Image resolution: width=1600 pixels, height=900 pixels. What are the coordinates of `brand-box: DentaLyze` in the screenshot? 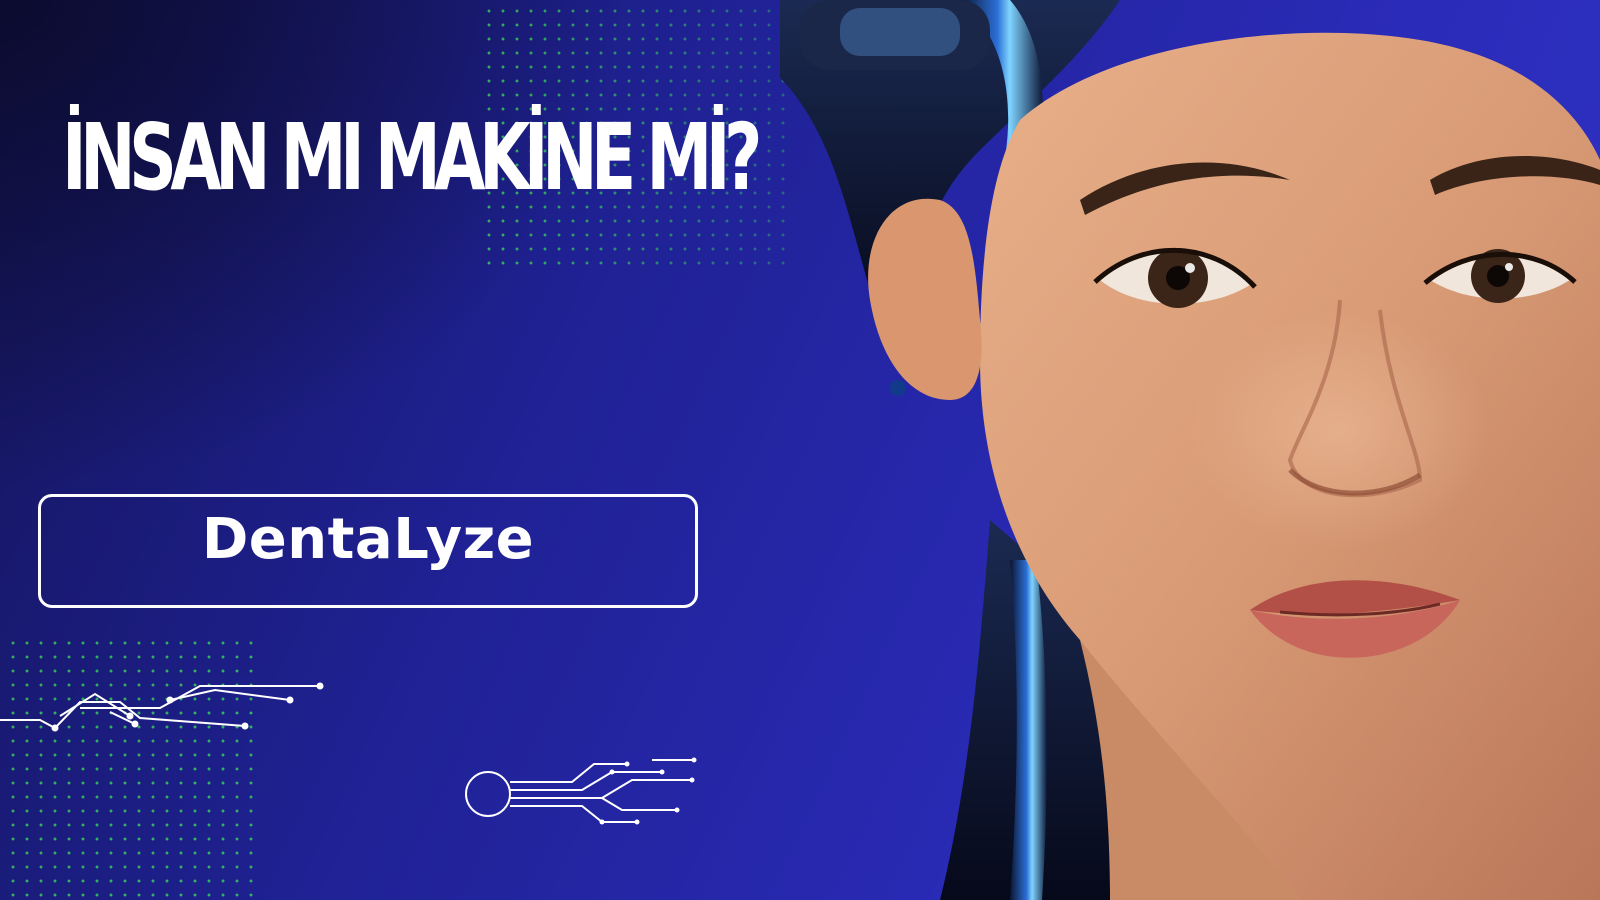 It's located at (368, 551).